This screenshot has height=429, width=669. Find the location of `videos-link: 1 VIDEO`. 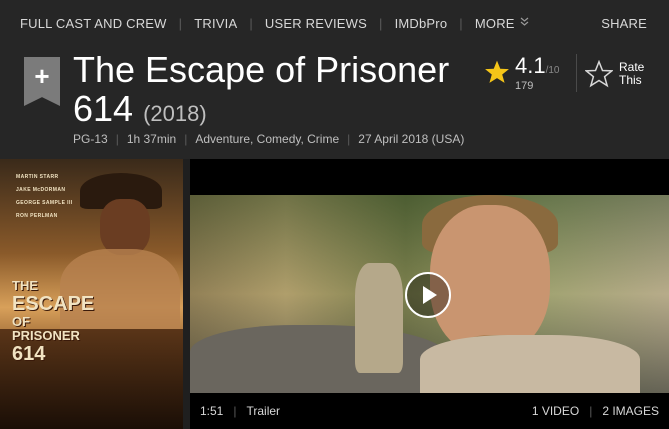

videos-link: 1 VIDEO is located at coordinates (555, 411).